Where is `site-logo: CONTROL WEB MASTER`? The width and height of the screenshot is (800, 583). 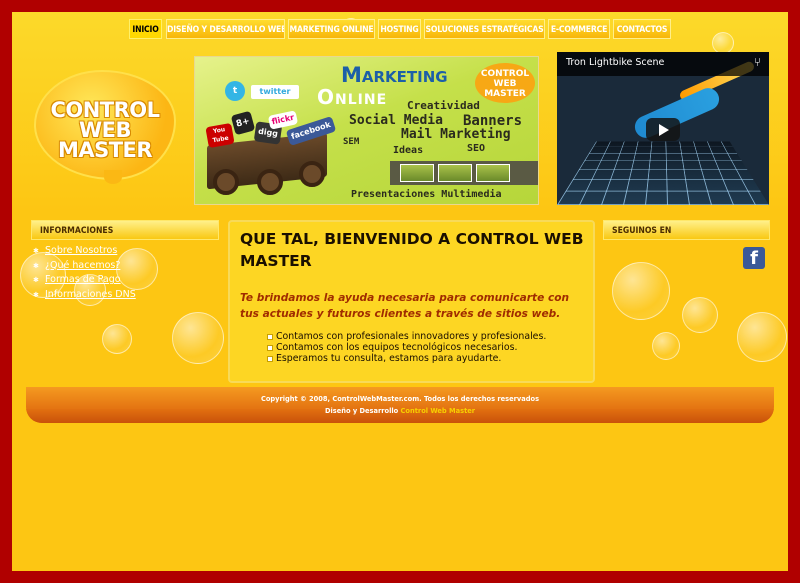 site-logo: CONTROL WEB MASTER is located at coordinates (105, 127).